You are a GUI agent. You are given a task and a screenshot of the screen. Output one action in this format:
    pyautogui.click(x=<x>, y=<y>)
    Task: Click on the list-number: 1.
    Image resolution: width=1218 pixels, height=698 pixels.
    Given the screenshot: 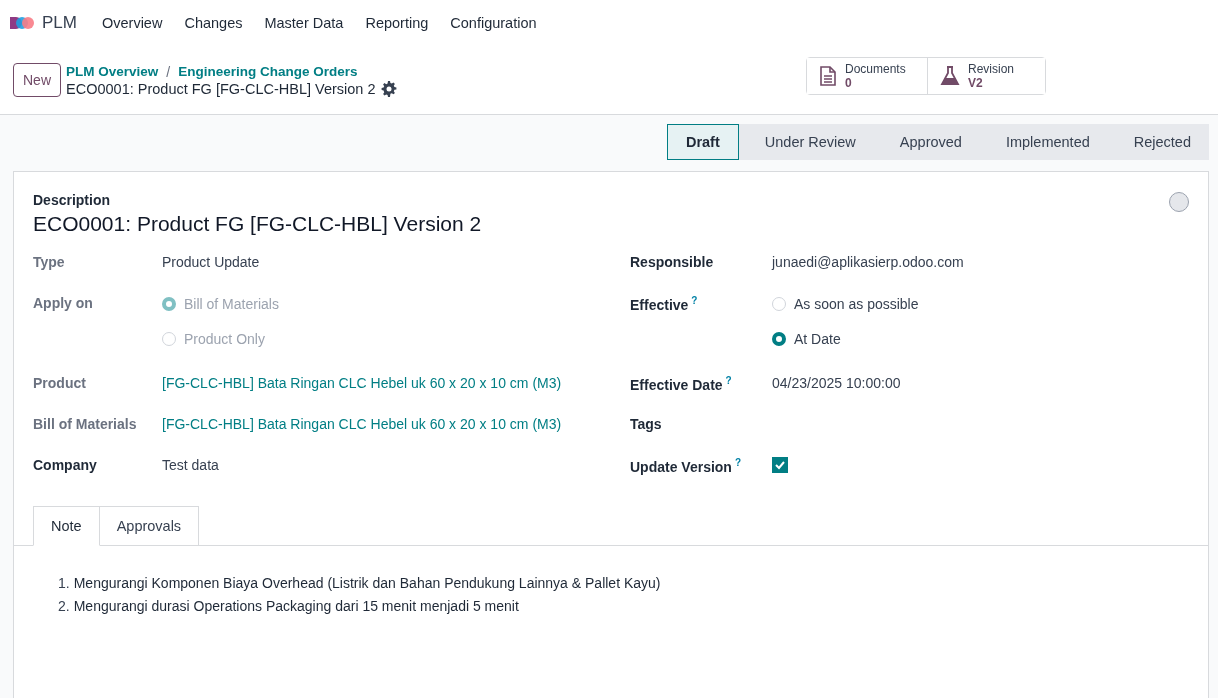 What is the action you would take?
    pyautogui.click(x=64, y=583)
    